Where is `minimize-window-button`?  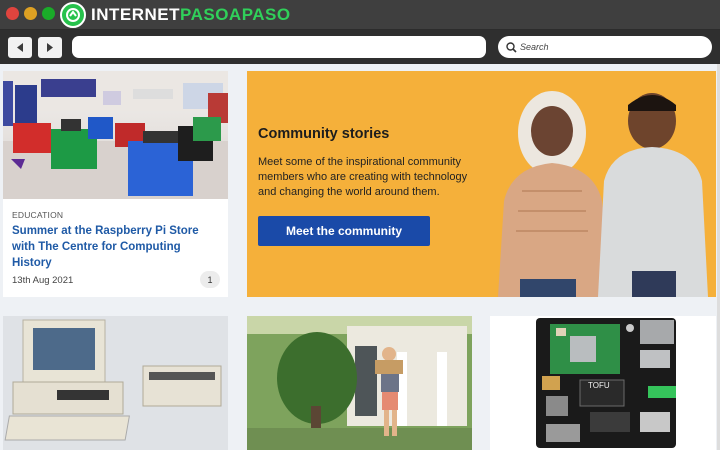
minimize-window-button is located at coordinates (30, 13).